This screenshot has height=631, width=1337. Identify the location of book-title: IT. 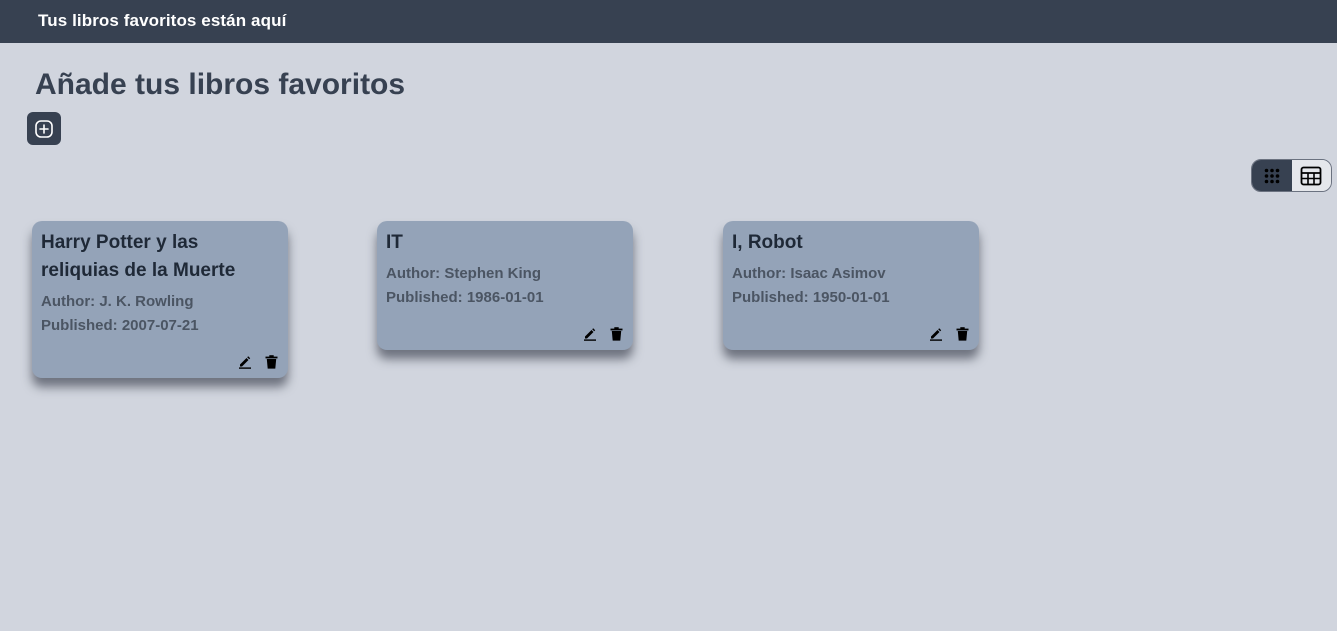
(394, 242).